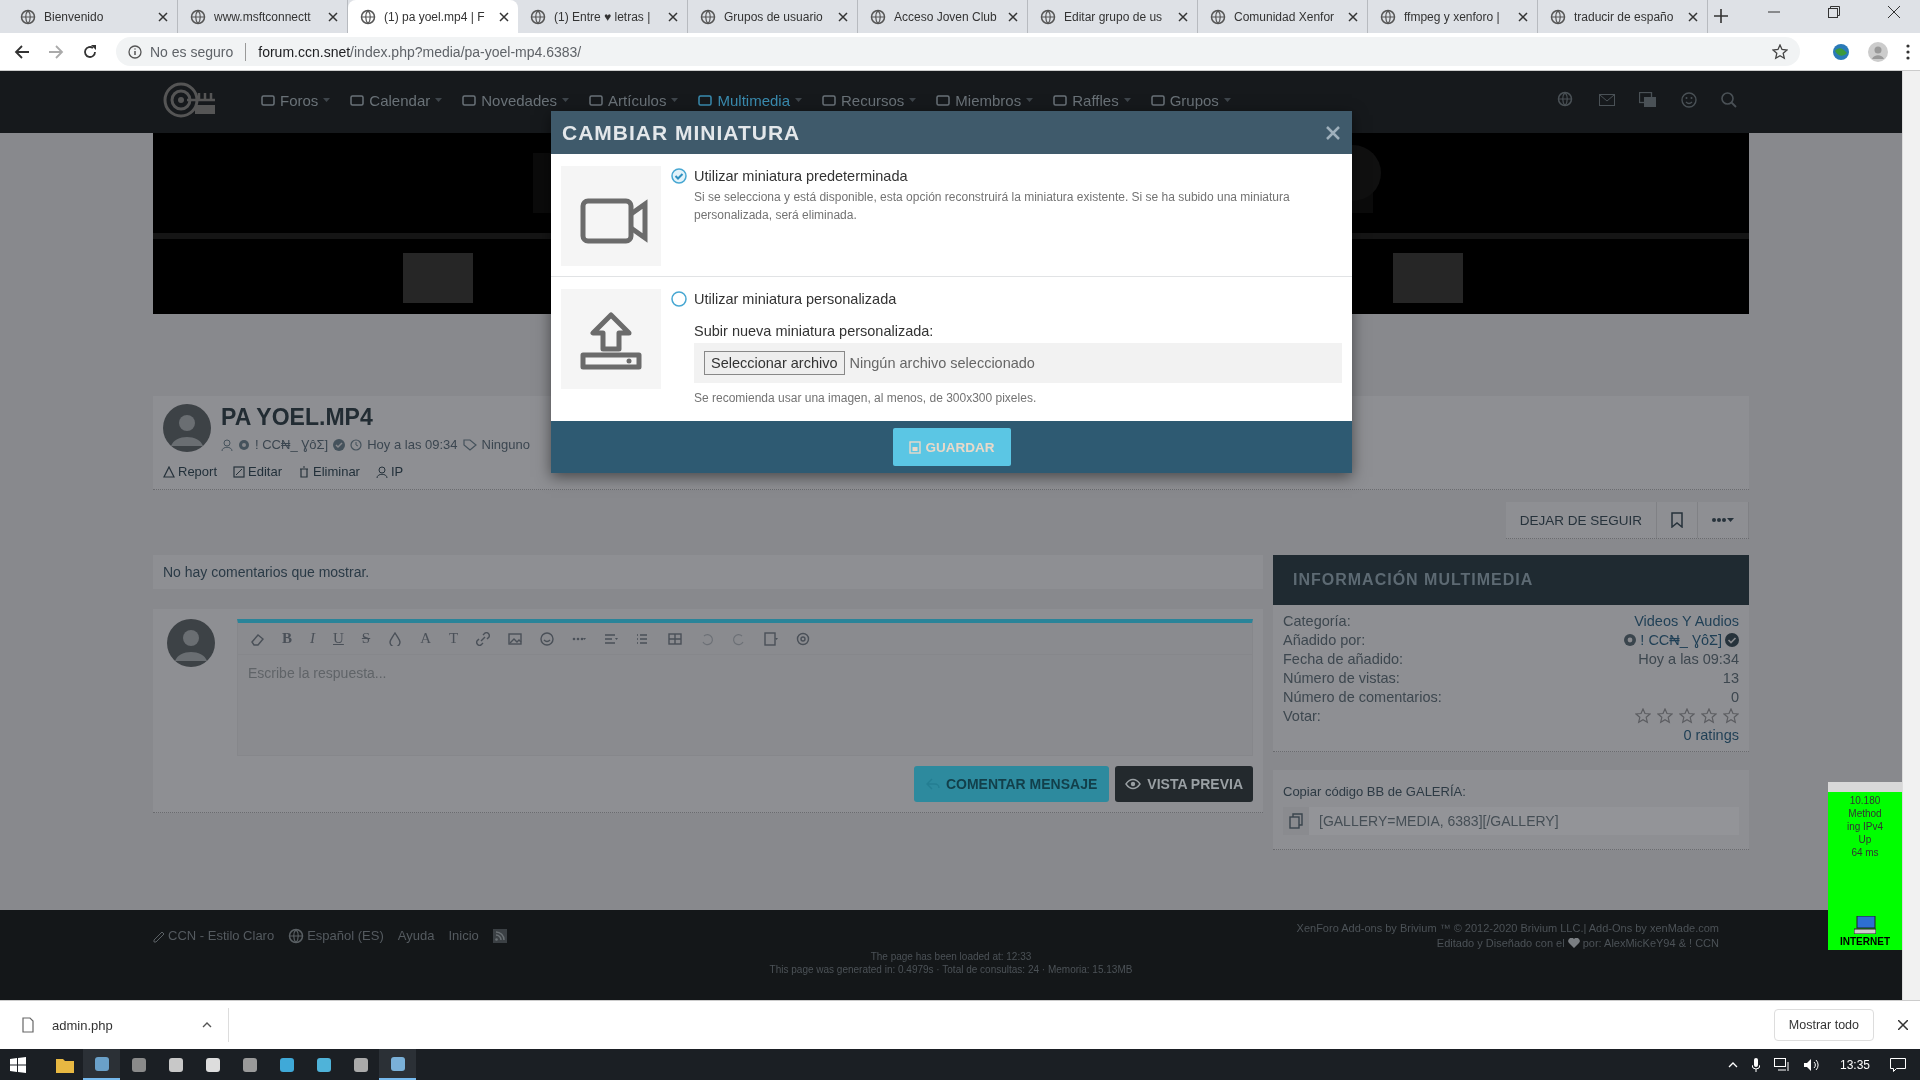 This screenshot has width=1920, height=1080. What do you see at coordinates (18, 1064) in the screenshot?
I see `windows-icon` at bounding box center [18, 1064].